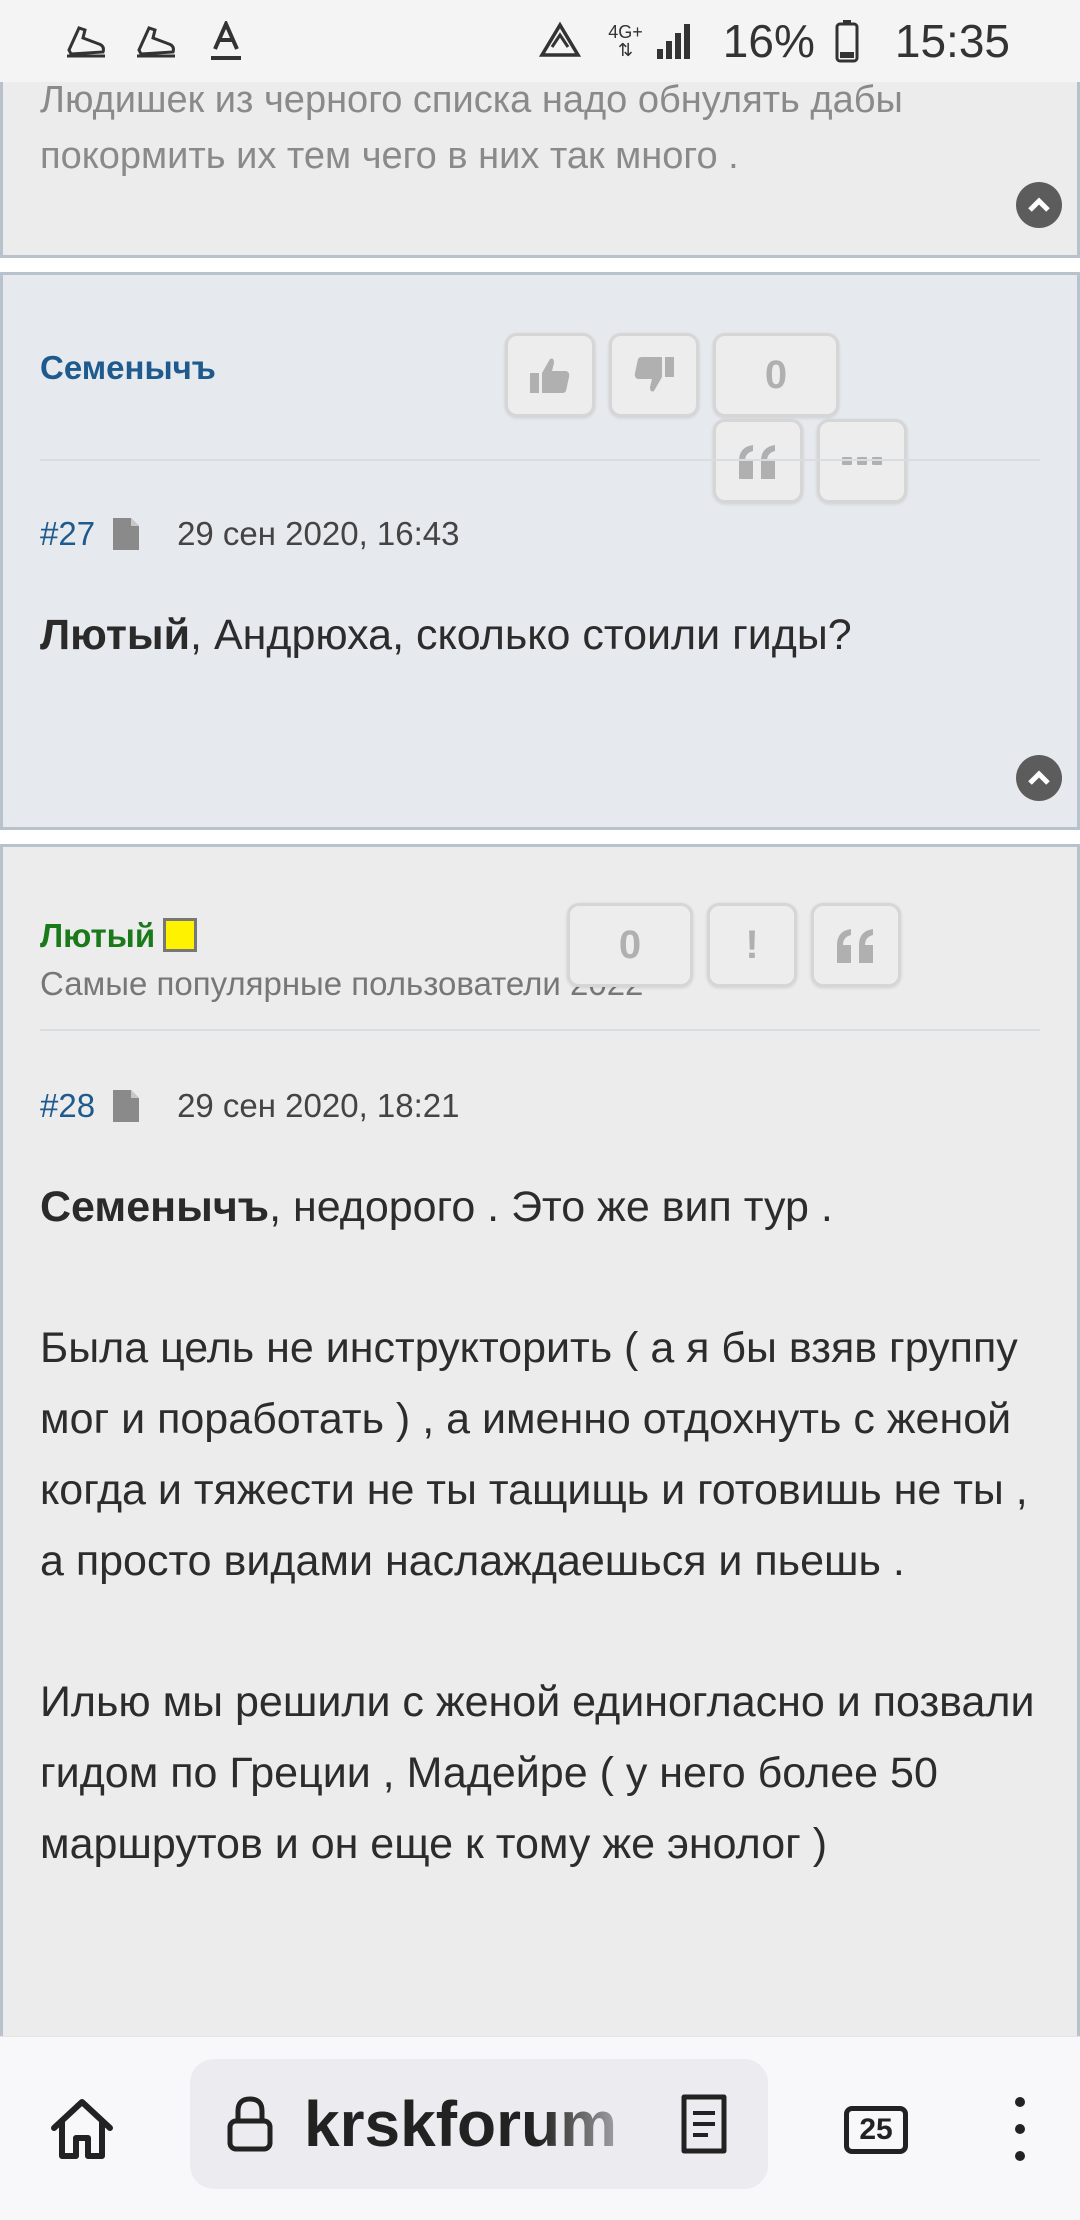 This screenshot has width=1080, height=2220. What do you see at coordinates (952, 41) in the screenshot?
I see `clock: 15:35` at bounding box center [952, 41].